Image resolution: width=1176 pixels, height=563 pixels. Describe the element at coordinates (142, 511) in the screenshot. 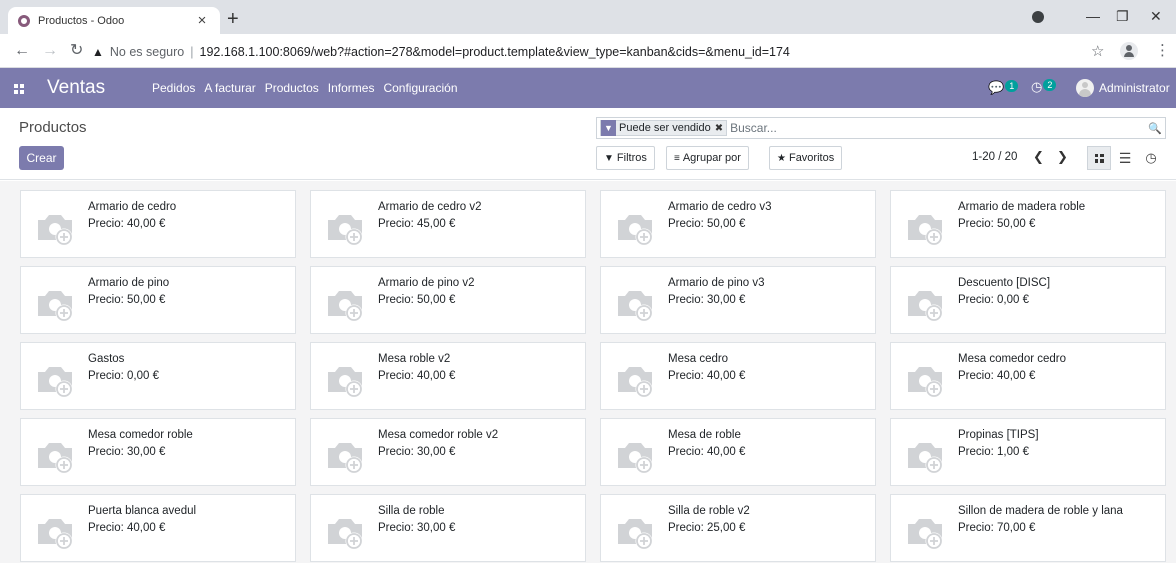

I see `product-name: Puerta blanca avedul` at that location.